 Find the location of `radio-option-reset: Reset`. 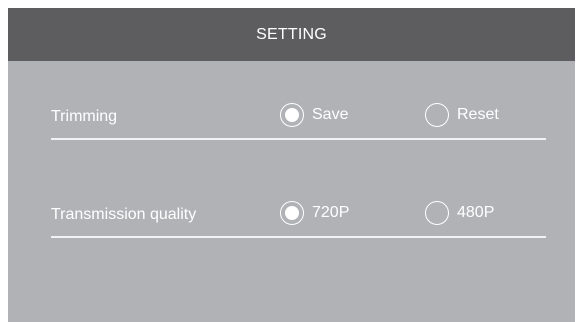

radio-option-reset: Reset is located at coordinates (462, 115).